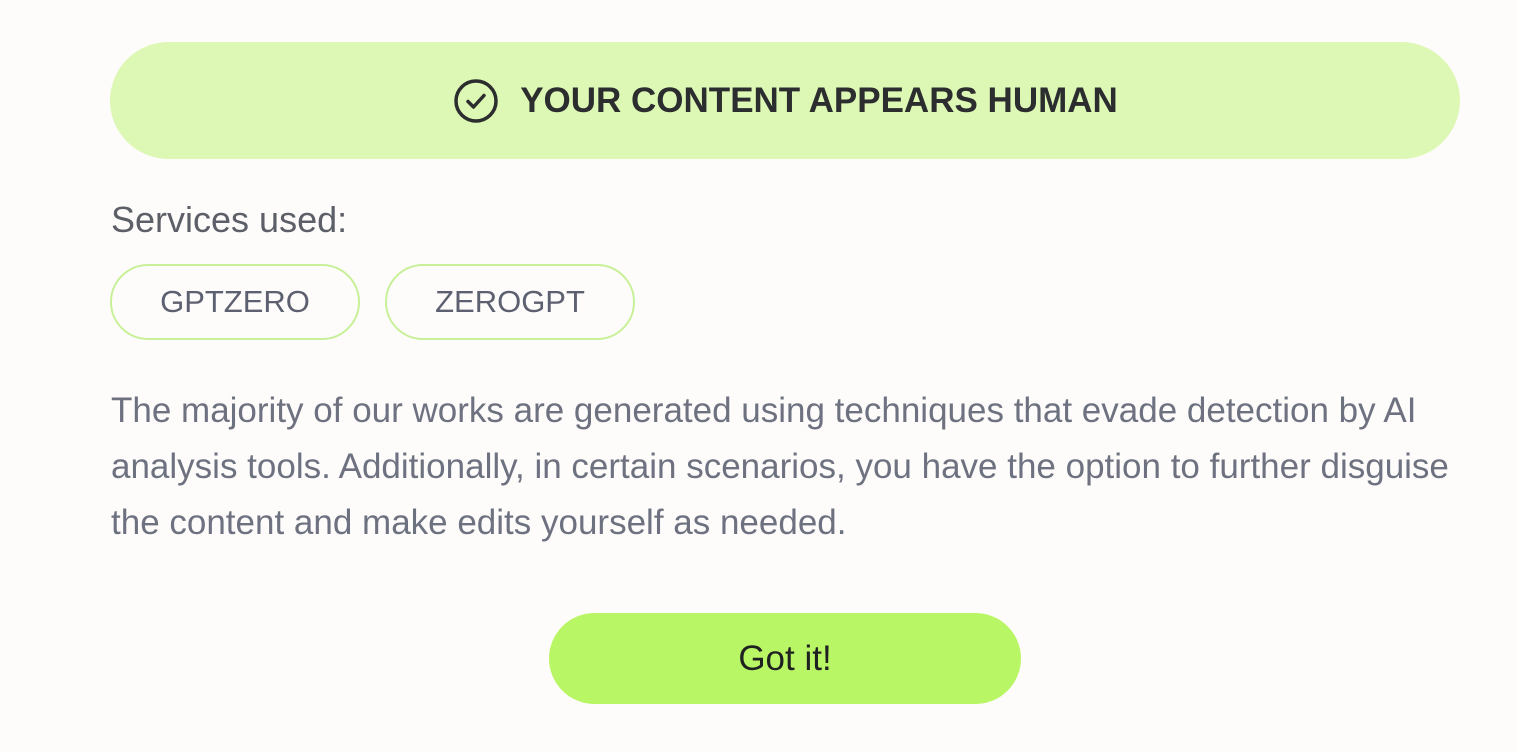  Describe the element at coordinates (235, 302) in the screenshot. I see `service-chip-gptzero: GPTZERO` at that location.